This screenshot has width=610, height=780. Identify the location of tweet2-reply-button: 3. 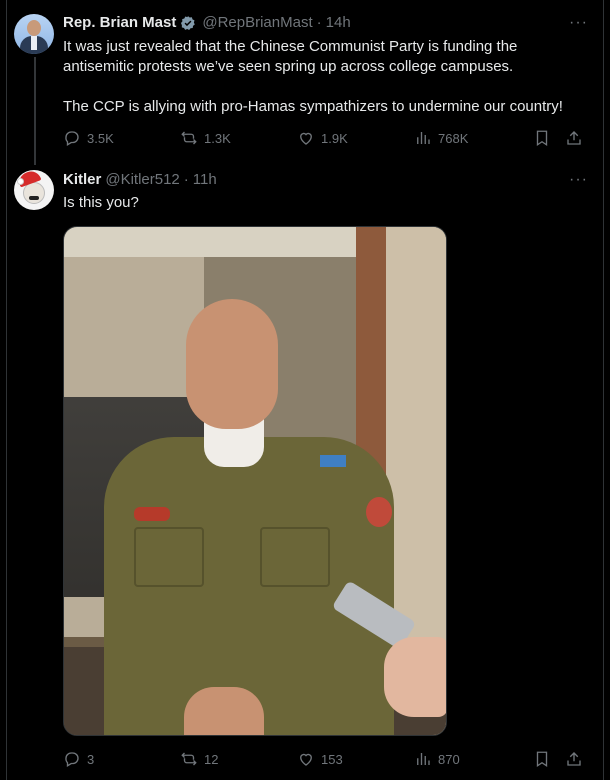
(121, 759).